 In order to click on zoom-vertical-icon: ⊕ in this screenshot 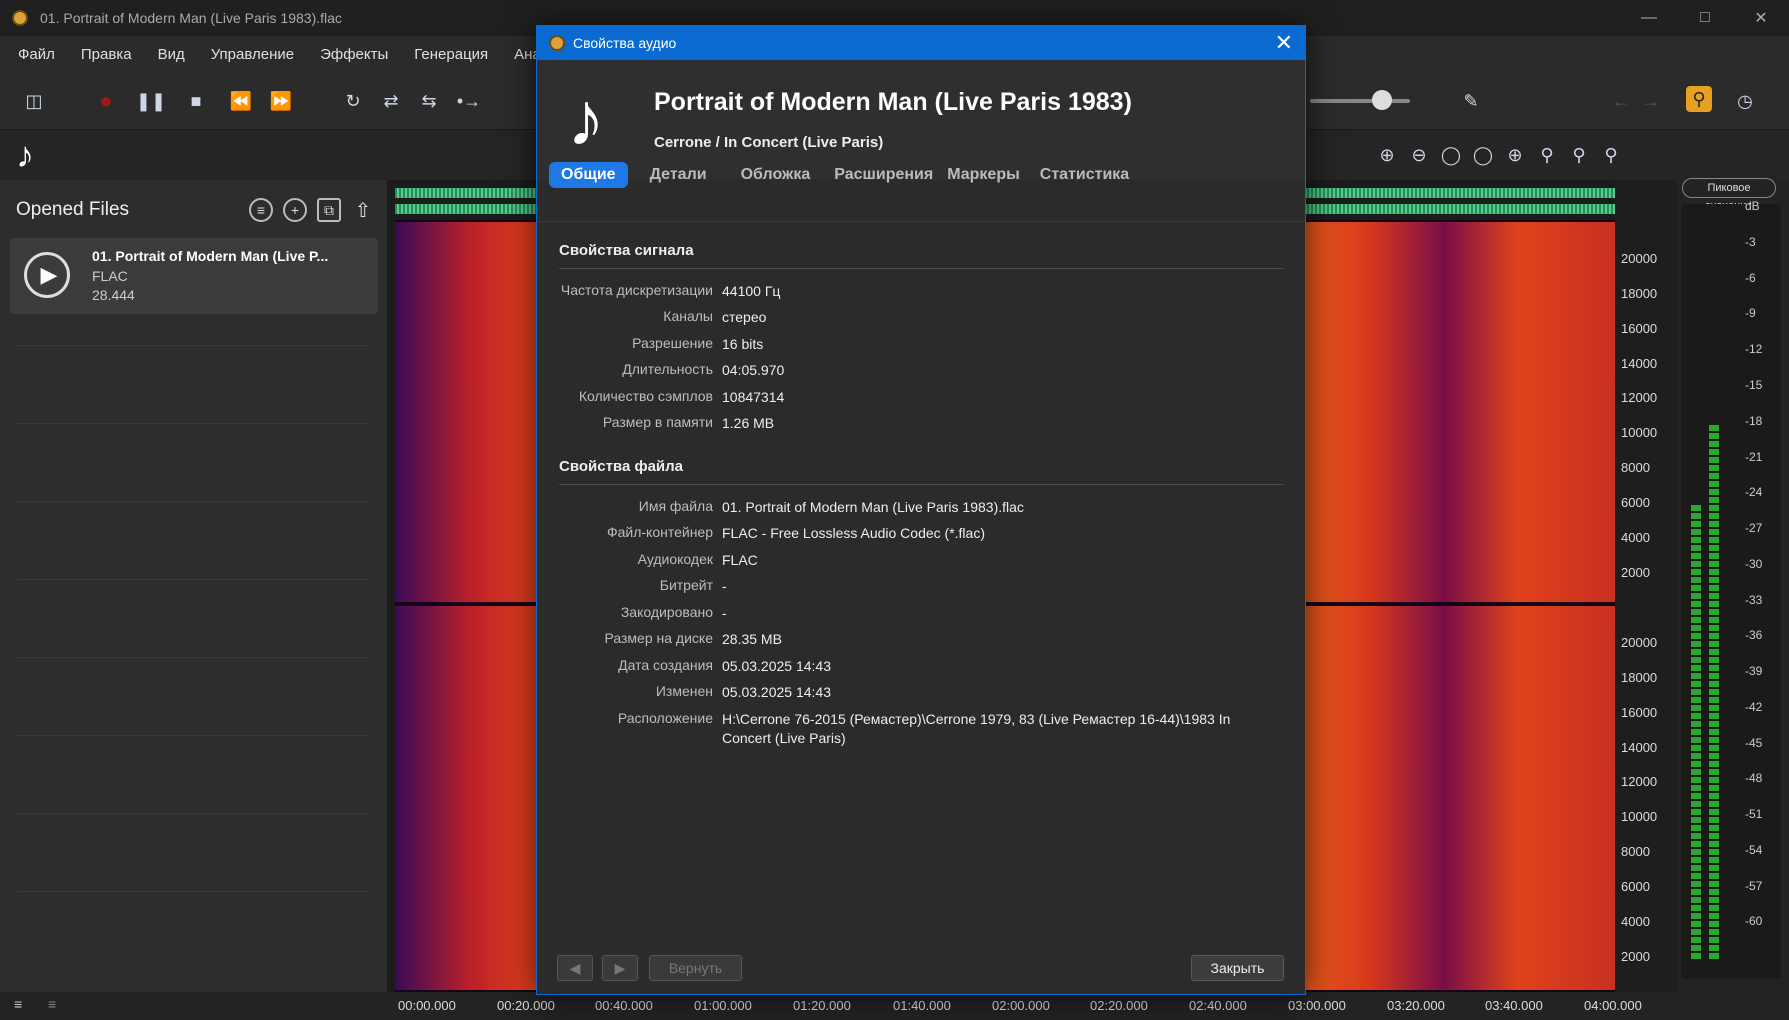, I will do `click(1515, 155)`.